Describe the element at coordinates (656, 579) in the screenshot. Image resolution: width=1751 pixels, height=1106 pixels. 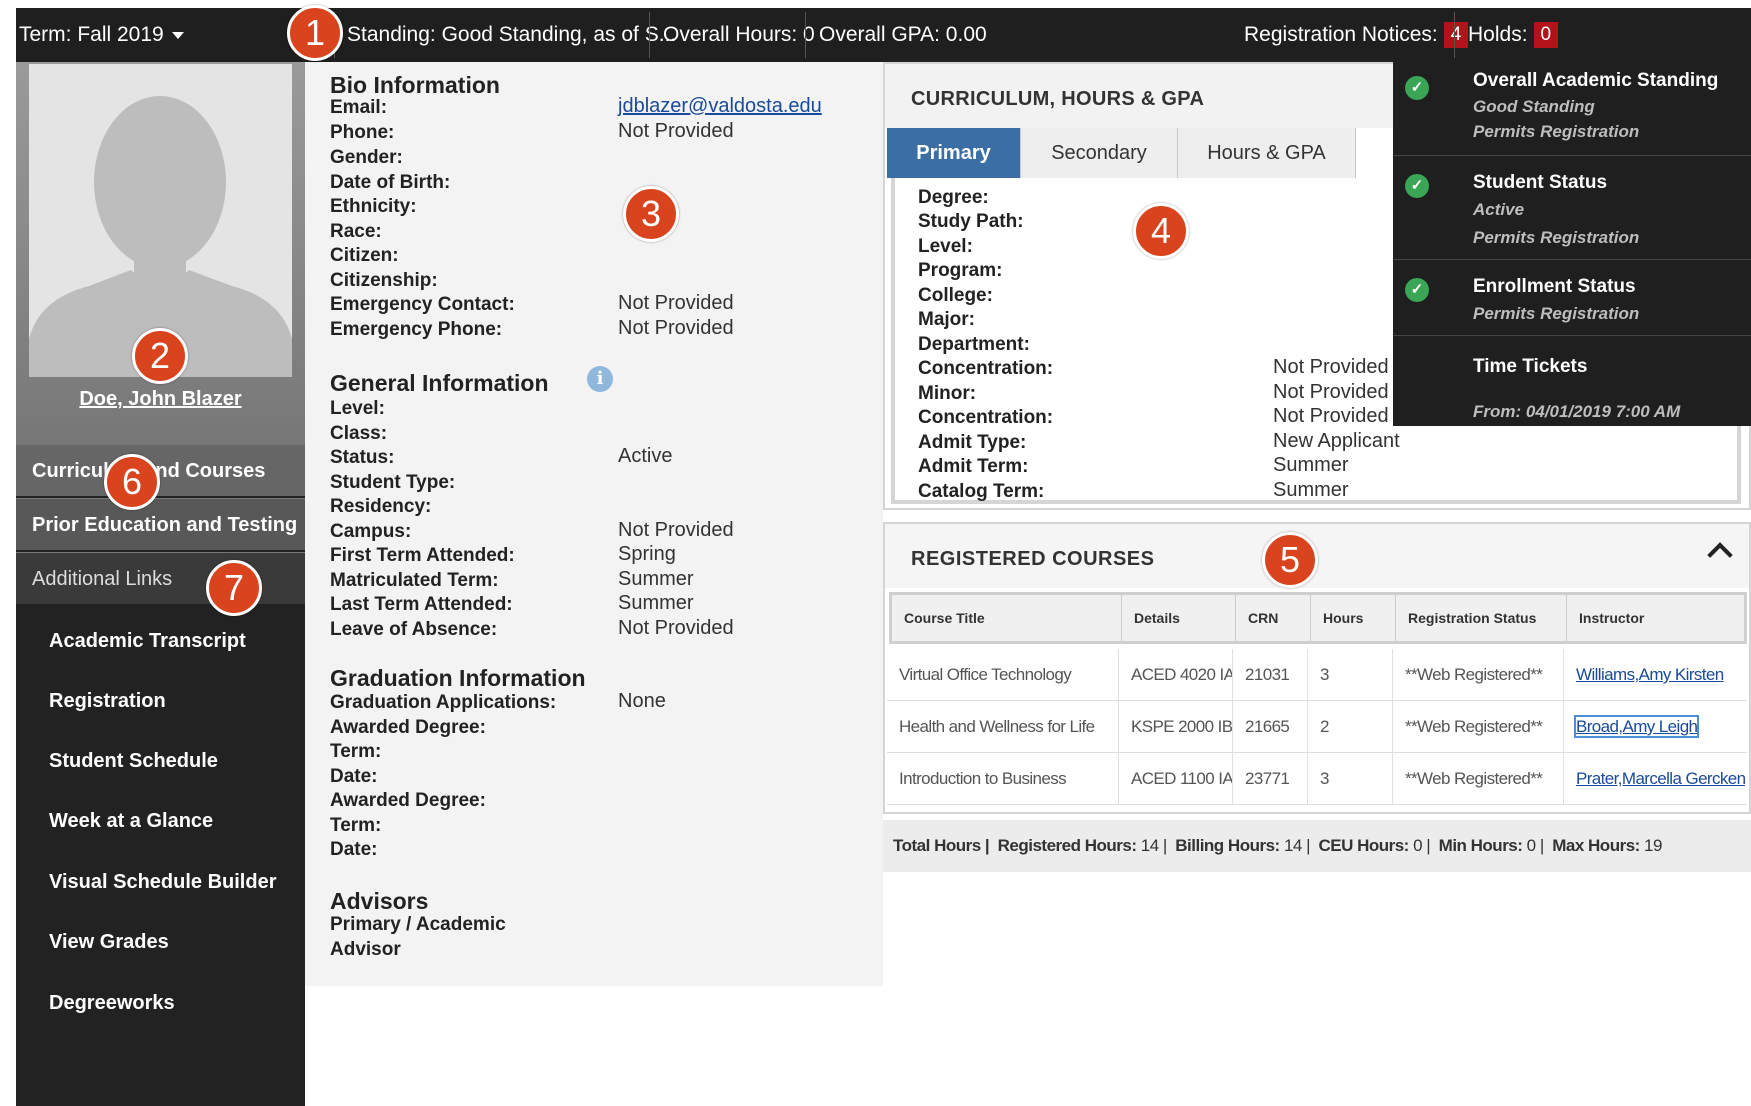
I see `general-value: Summer` at that location.